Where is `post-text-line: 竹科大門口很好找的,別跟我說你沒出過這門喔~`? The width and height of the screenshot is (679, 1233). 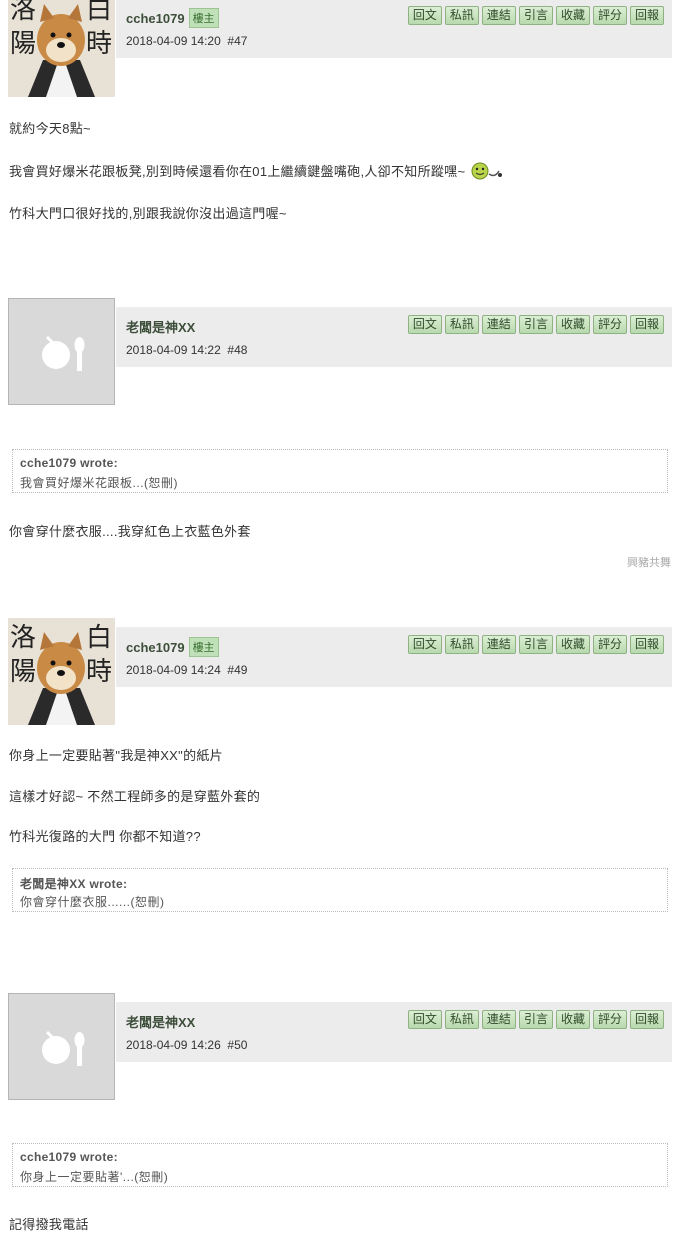
post-text-line: 竹科大門口很好找的,別跟我說你沒出過這門喔~ is located at coordinates (148, 213).